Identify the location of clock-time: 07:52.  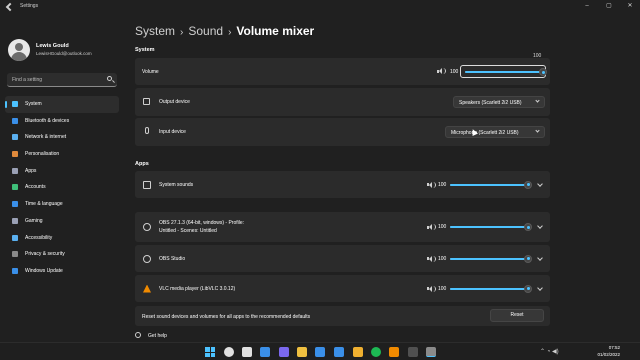
(607, 347).